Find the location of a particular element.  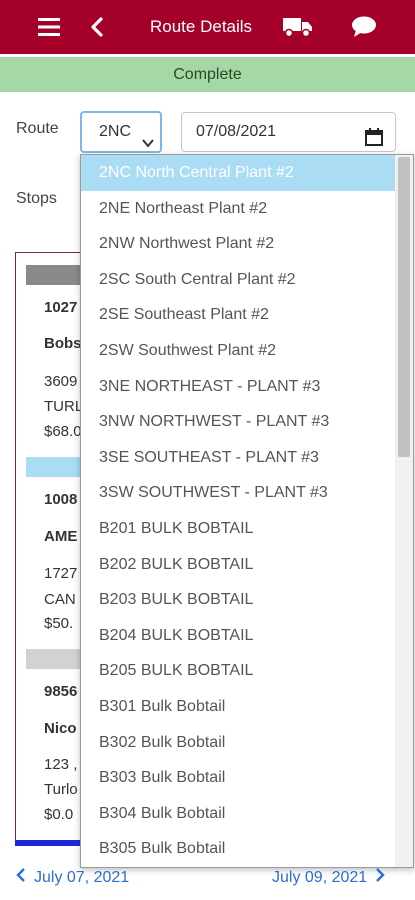

status-banner: Complete is located at coordinates (207, 74).